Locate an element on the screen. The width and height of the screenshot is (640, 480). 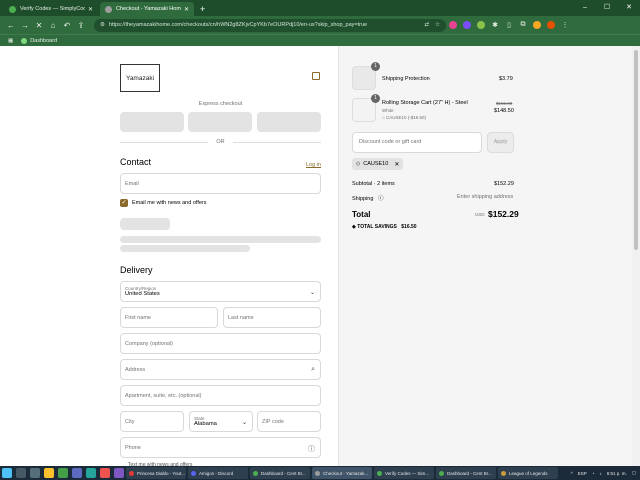
country-select: Country/Region United States ⌄ is located at coordinates (220, 291).